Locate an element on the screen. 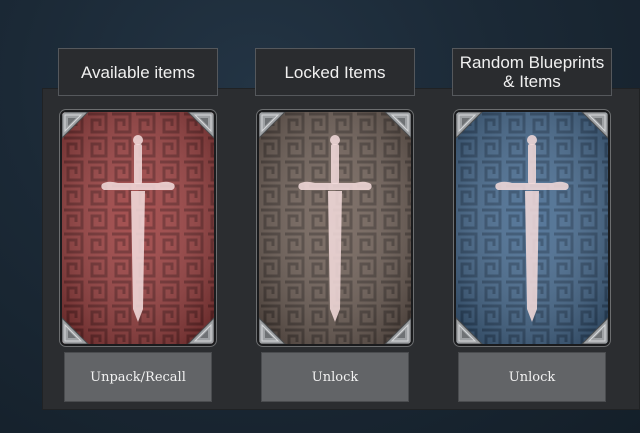 Image resolution: width=640 pixels, height=433 pixels. item-card-random is located at coordinates (532, 228).